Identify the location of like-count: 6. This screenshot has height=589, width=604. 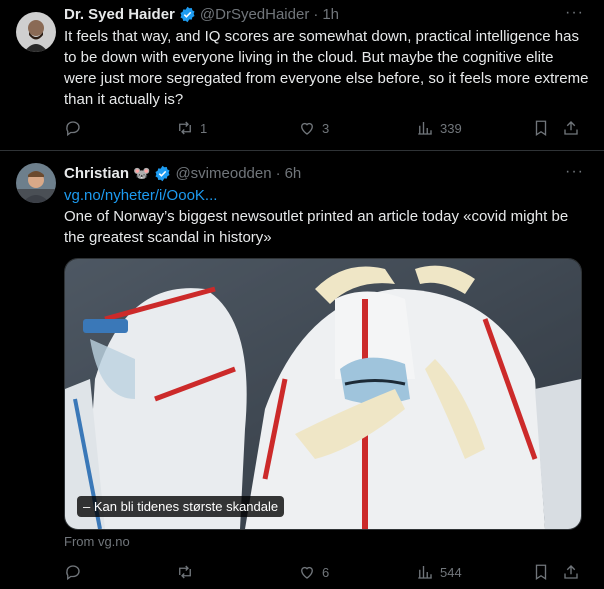
(326, 572).